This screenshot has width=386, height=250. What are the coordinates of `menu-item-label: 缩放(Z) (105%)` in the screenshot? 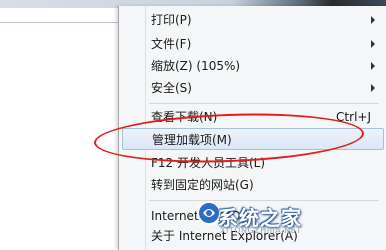 It's located at (196, 66).